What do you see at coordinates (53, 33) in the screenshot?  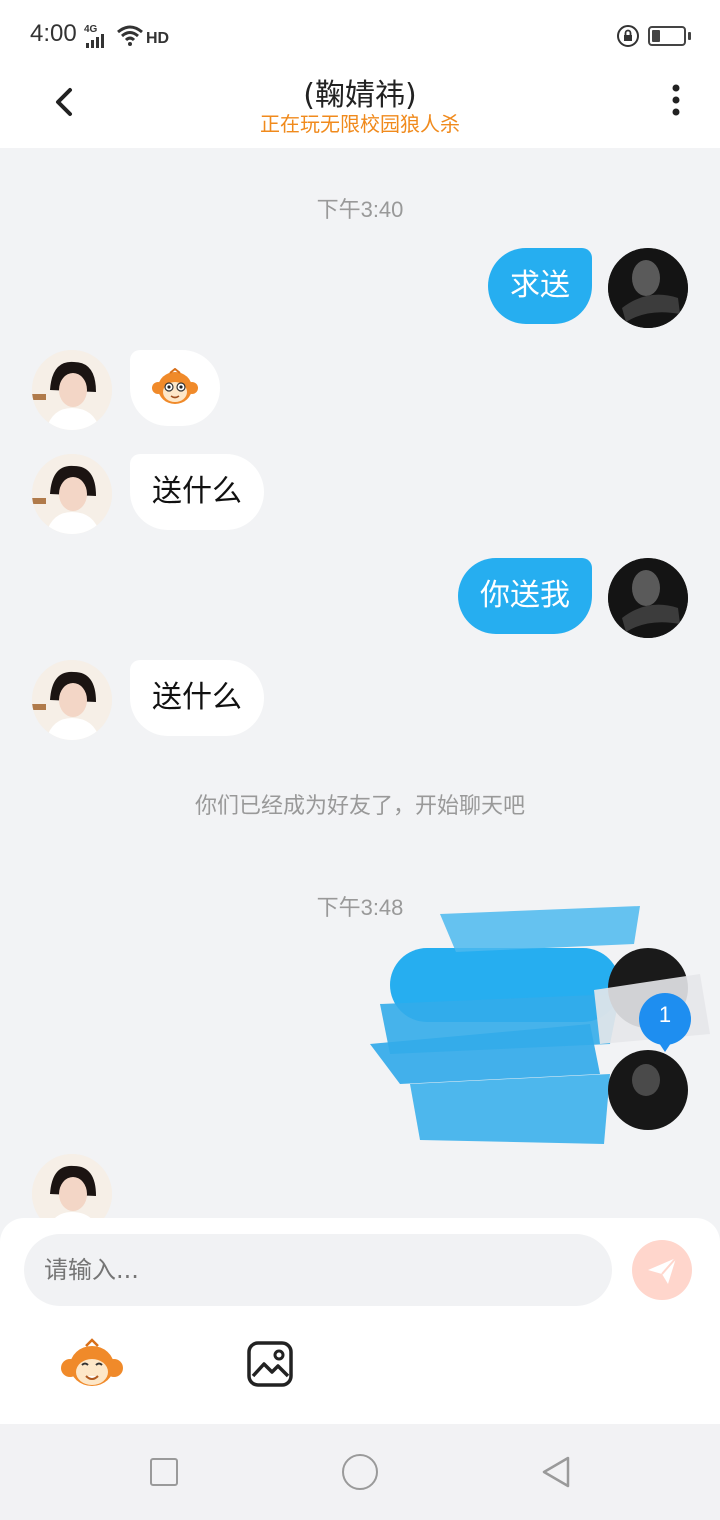 I see `status-time: 4:00` at bounding box center [53, 33].